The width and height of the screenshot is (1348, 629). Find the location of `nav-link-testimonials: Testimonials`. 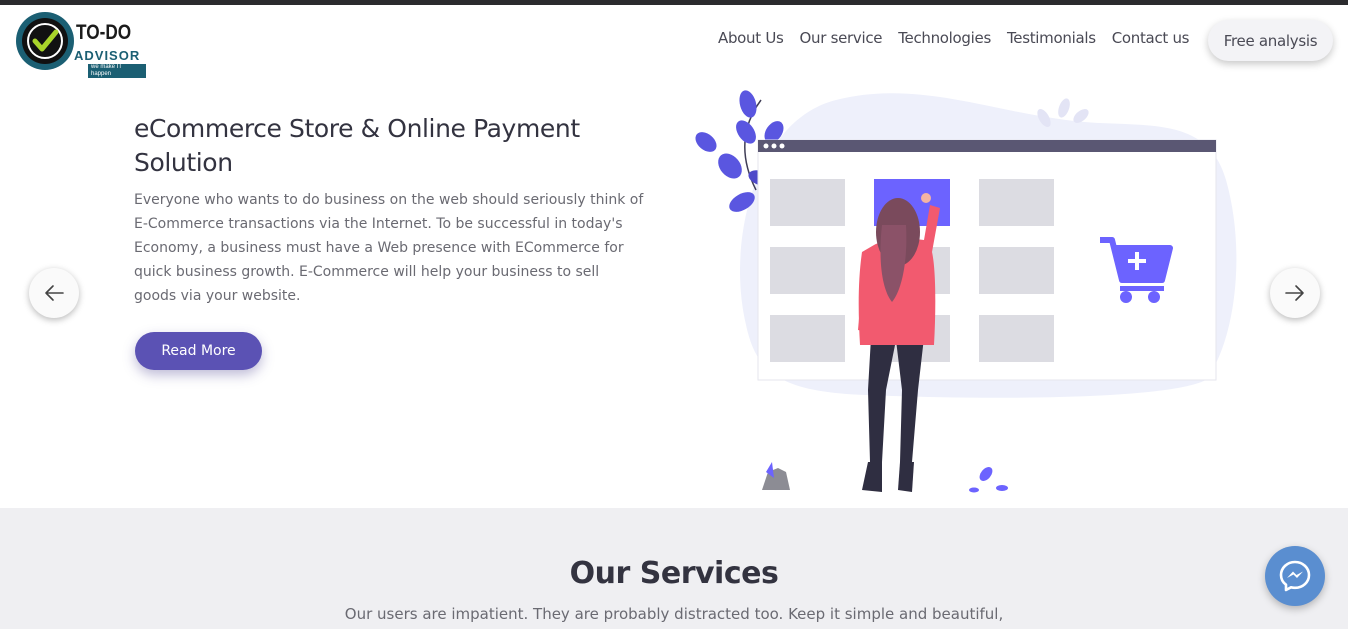

nav-link-testimonials: Testimonials is located at coordinates (1051, 38).